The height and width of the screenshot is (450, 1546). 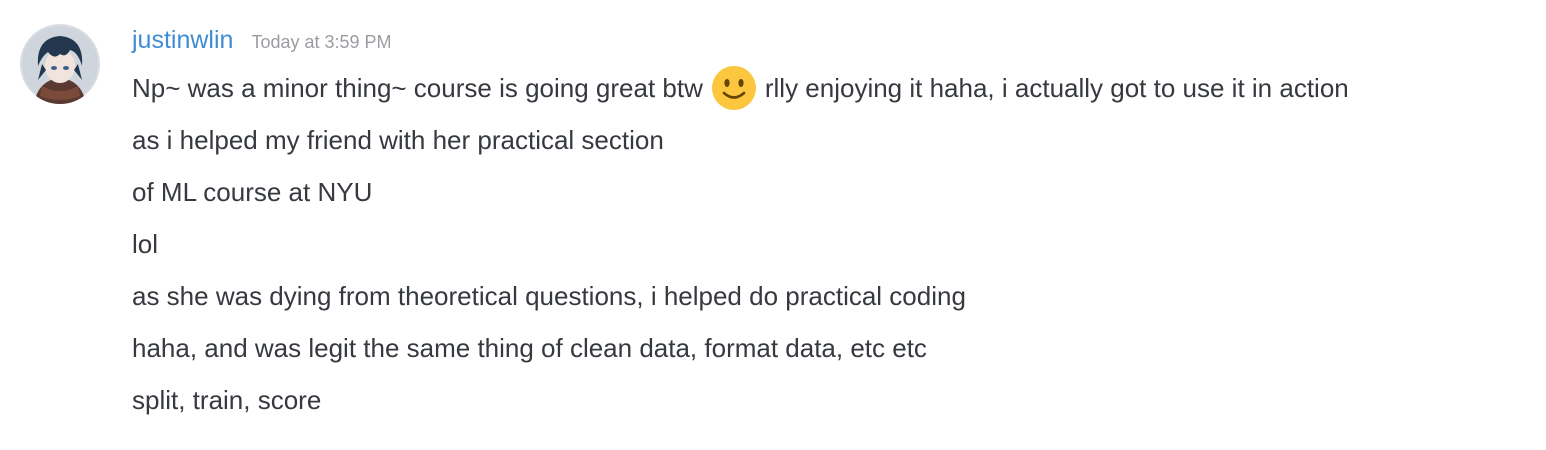 What do you see at coordinates (145, 244) in the screenshot?
I see `message-line: lol` at bounding box center [145, 244].